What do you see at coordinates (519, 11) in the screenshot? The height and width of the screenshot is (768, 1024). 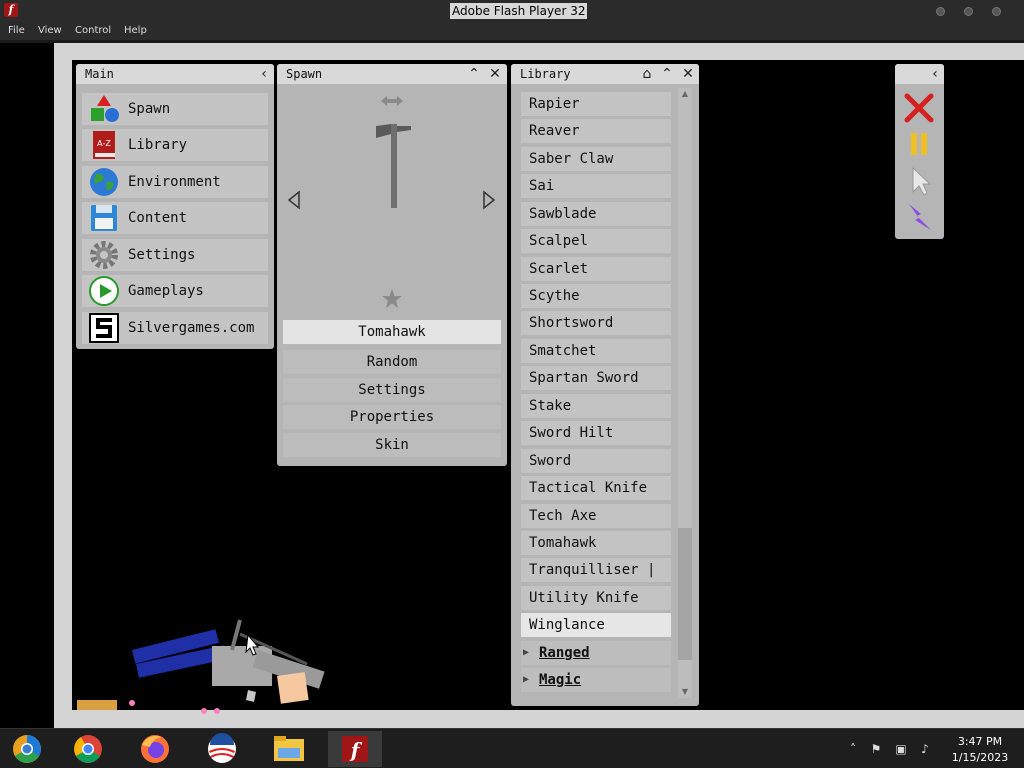 I see `window-title: Adobe Flash Player 32` at bounding box center [519, 11].